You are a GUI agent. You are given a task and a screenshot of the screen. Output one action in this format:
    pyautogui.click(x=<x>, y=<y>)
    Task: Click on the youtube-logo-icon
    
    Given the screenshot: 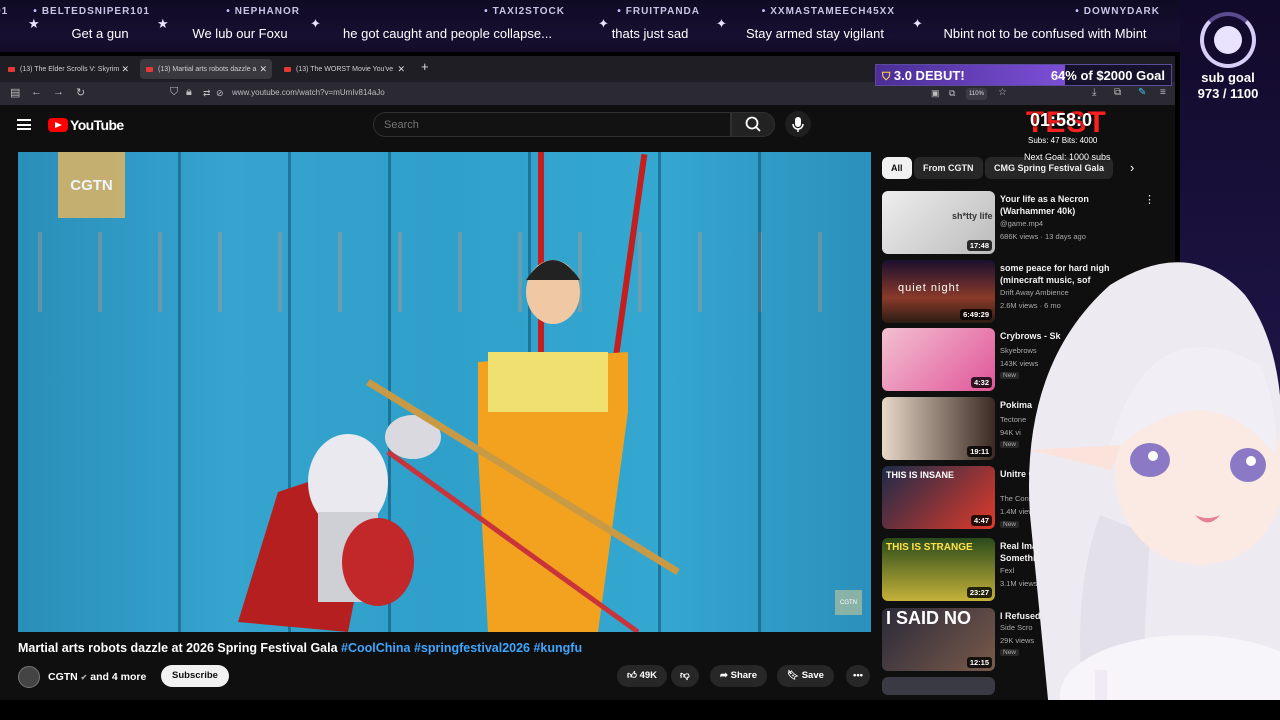 What is the action you would take?
    pyautogui.click(x=58, y=125)
    